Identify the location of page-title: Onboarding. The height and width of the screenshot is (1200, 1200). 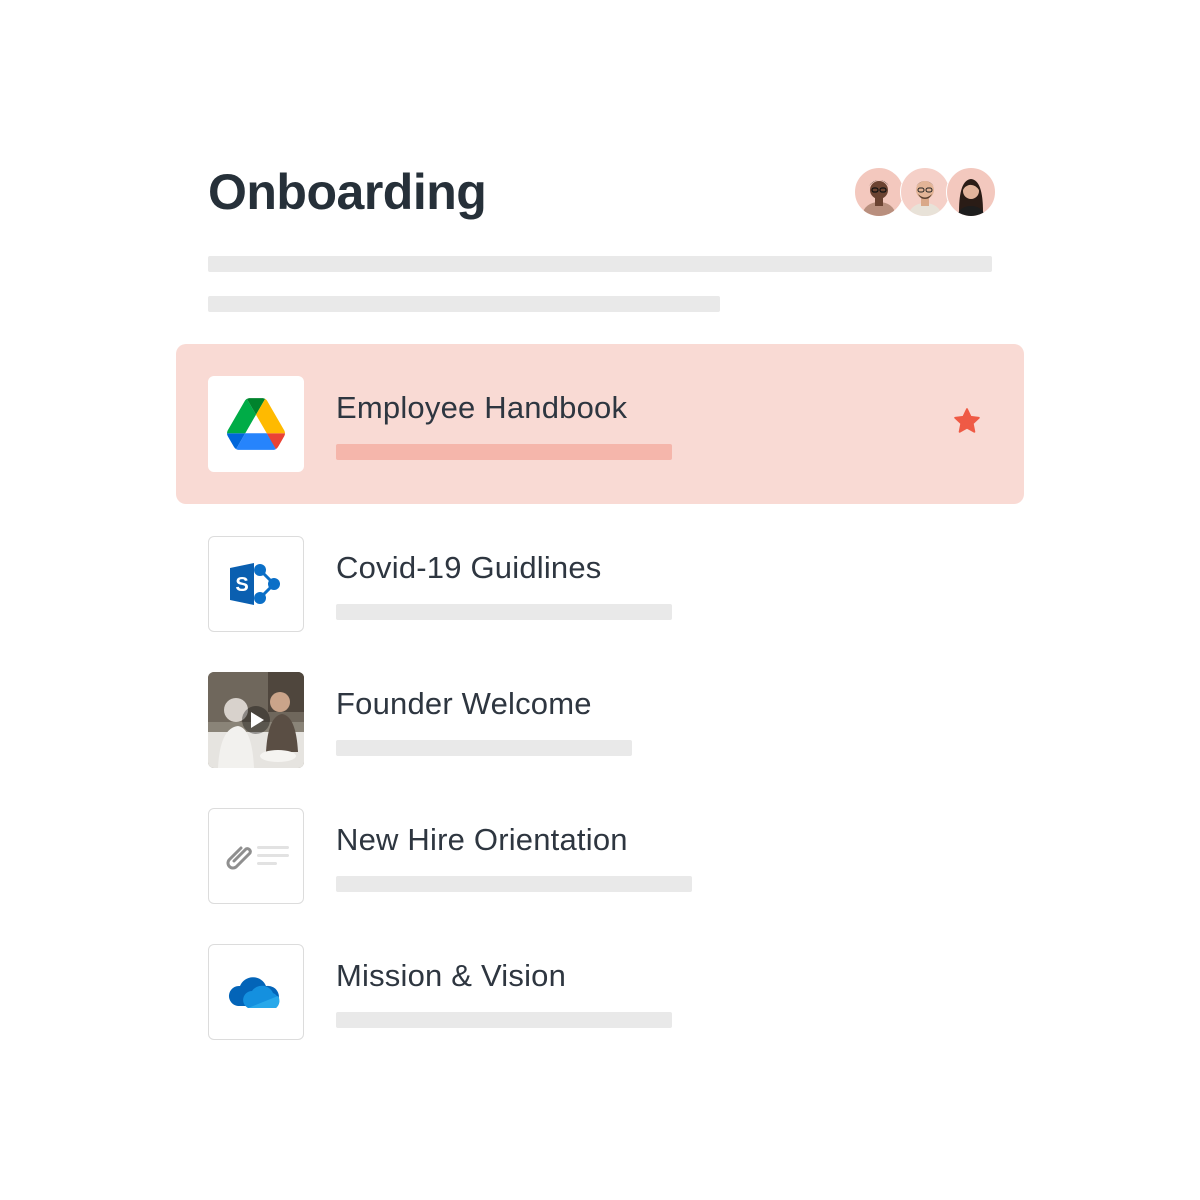
(347, 192).